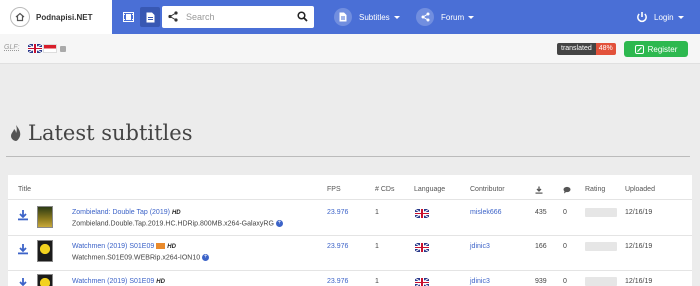 The image size is (700, 286). What do you see at coordinates (16, 133) in the screenshot?
I see `flame-icon` at bounding box center [16, 133].